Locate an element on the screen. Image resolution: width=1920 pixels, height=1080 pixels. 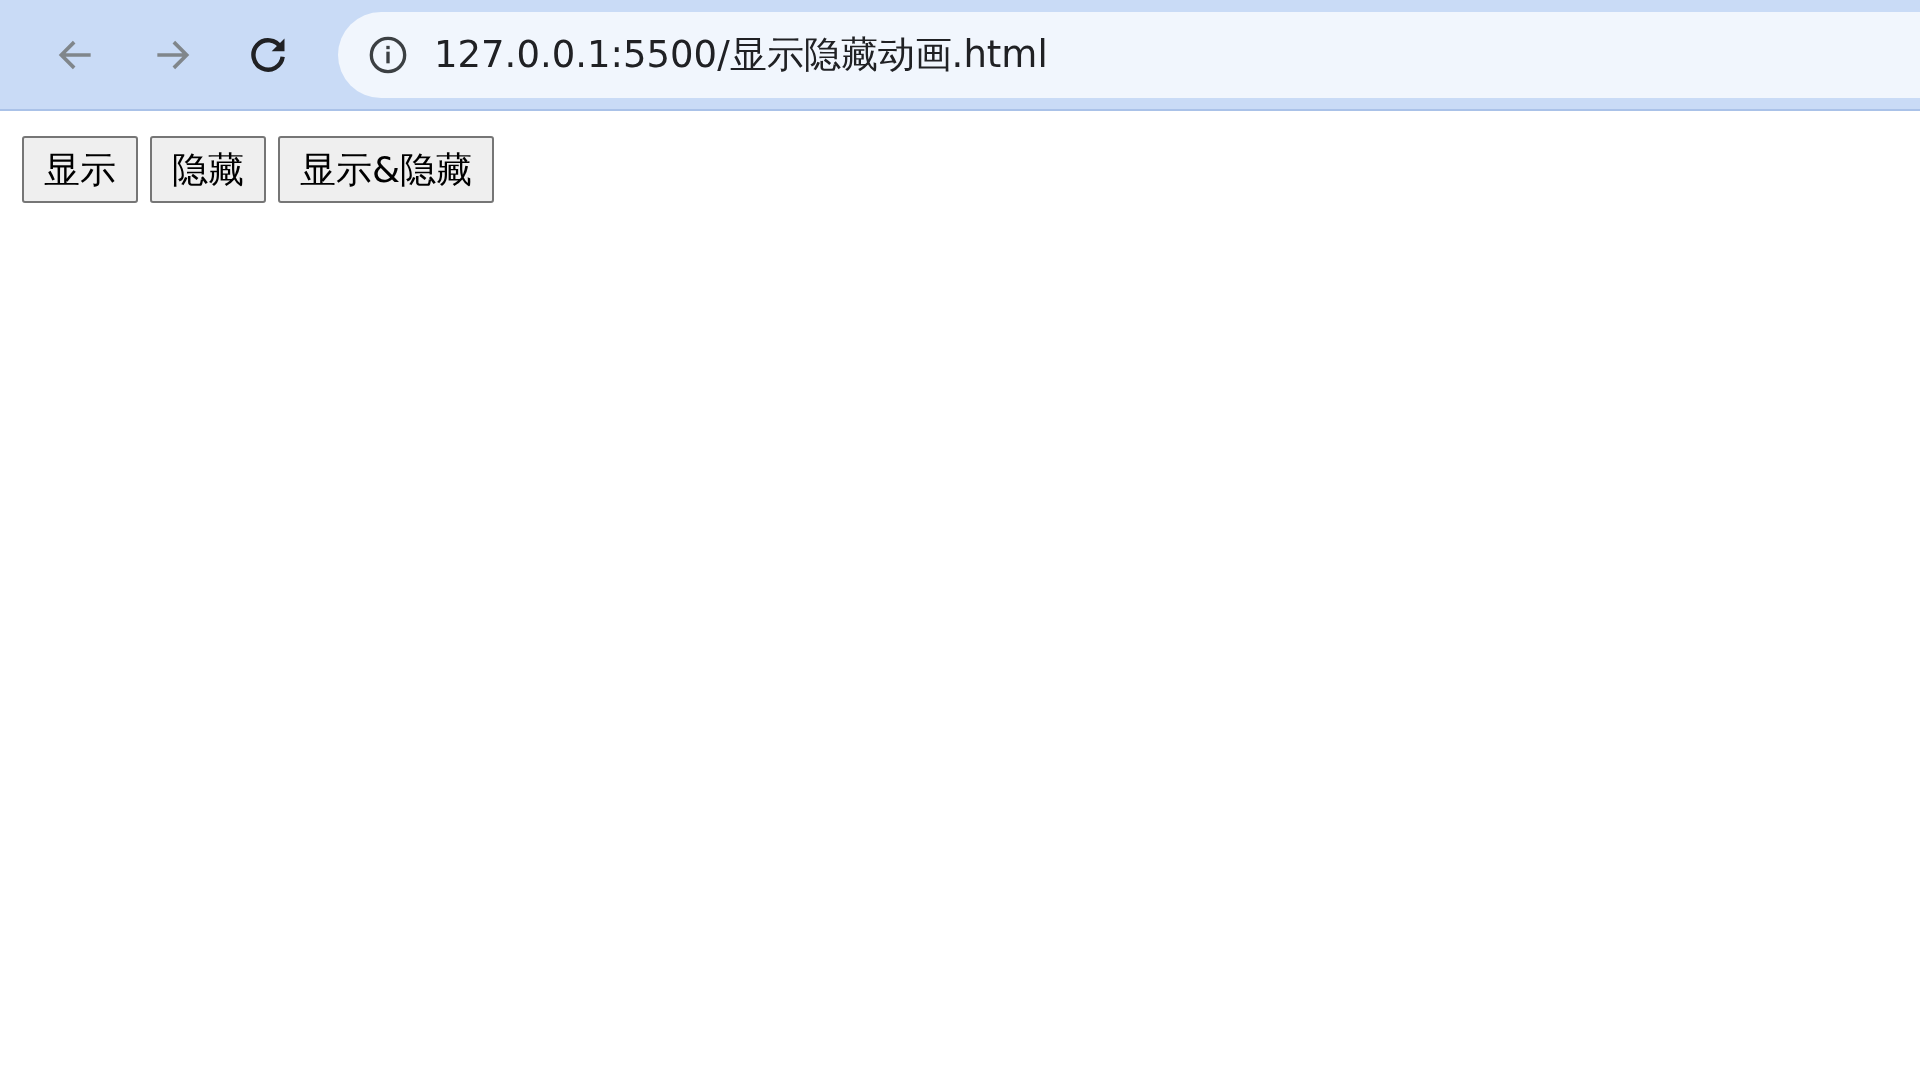
page-button: 隐藏 is located at coordinates (208, 170).